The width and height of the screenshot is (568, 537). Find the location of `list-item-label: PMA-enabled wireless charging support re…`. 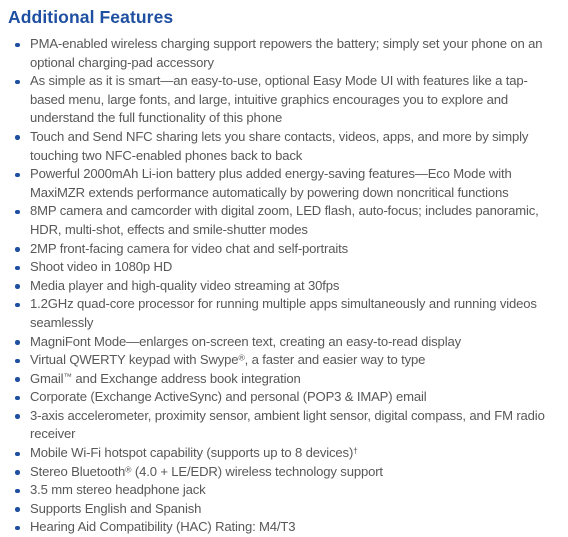

list-item-label: PMA-enabled wireless charging support re… is located at coordinates (286, 53).